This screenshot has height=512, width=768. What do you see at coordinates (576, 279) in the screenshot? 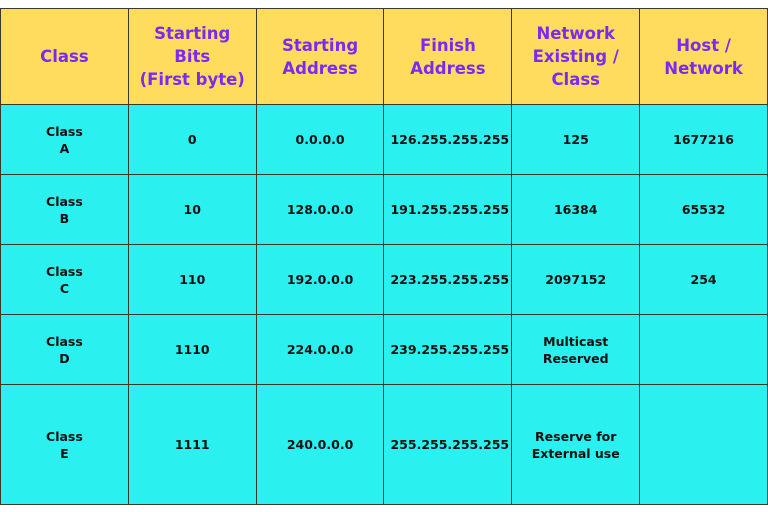
I see `cell-network-existing: 2097152` at bounding box center [576, 279].